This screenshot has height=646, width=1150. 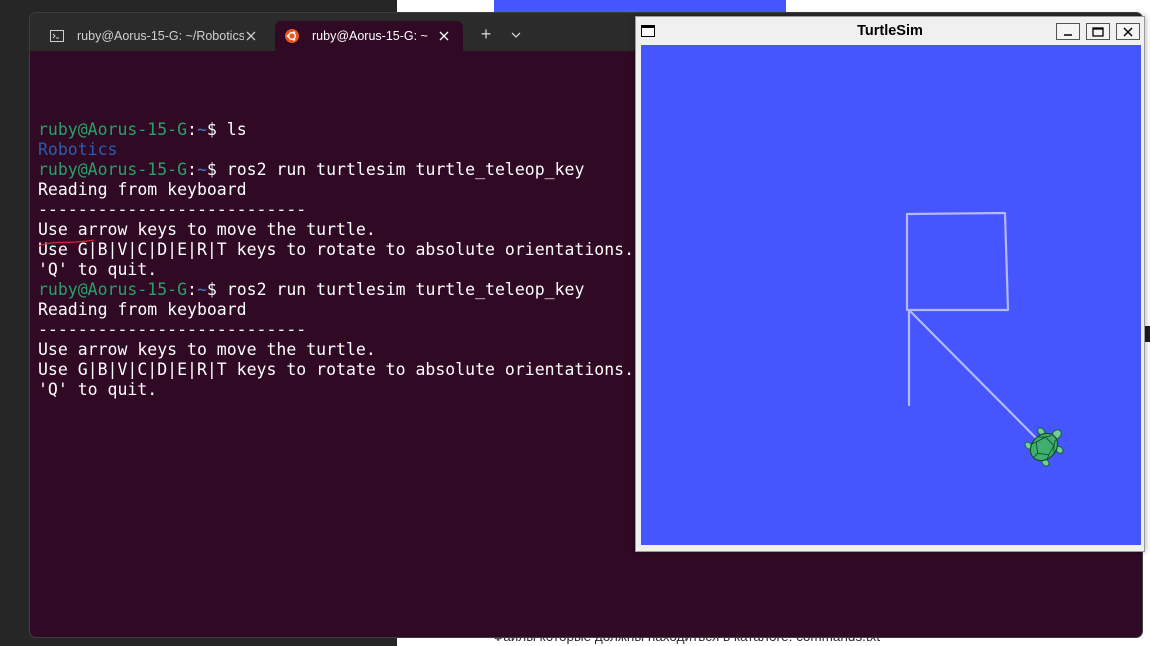 What do you see at coordinates (486, 34) in the screenshot?
I see `new-tab-button: +` at bounding box center [486, 34].